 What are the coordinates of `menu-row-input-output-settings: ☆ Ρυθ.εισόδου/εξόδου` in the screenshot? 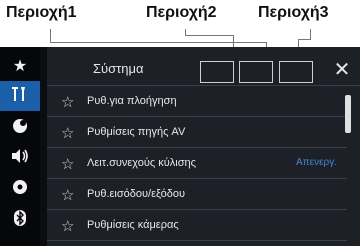 It's located at (197, 195).